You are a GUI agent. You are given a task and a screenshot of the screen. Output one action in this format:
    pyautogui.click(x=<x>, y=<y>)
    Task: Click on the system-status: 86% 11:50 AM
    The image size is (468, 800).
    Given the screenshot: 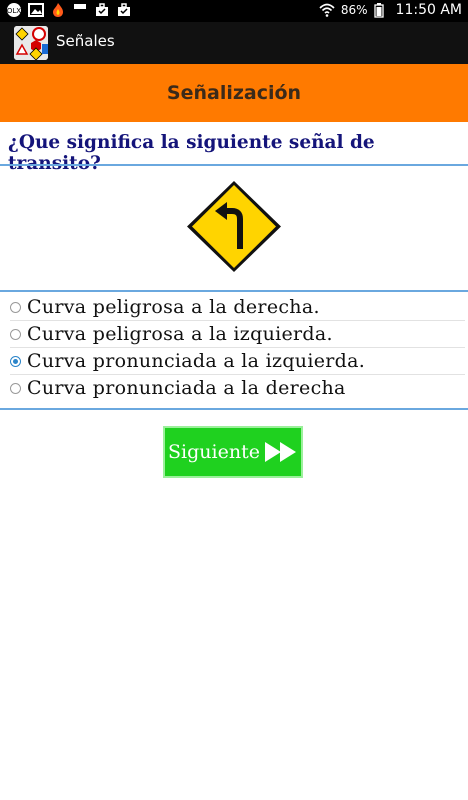 What is the action you would take?
    pyautogui.click(x=390, y=10)
    